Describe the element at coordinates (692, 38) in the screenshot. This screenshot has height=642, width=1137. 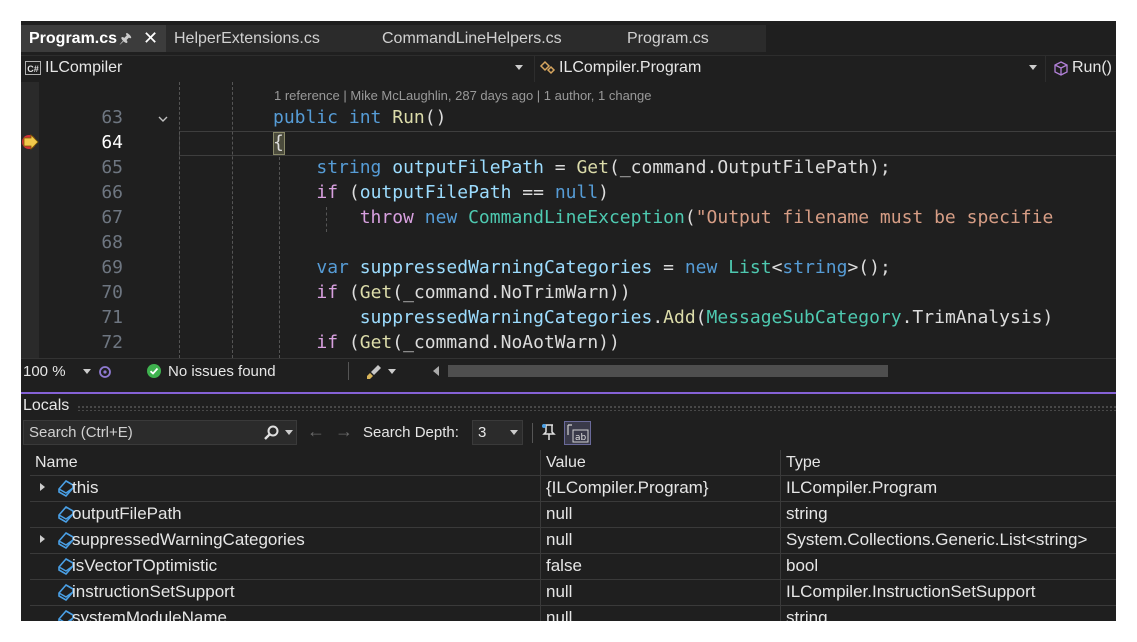
I see `tab-program-cs: Program.cs` at that location.